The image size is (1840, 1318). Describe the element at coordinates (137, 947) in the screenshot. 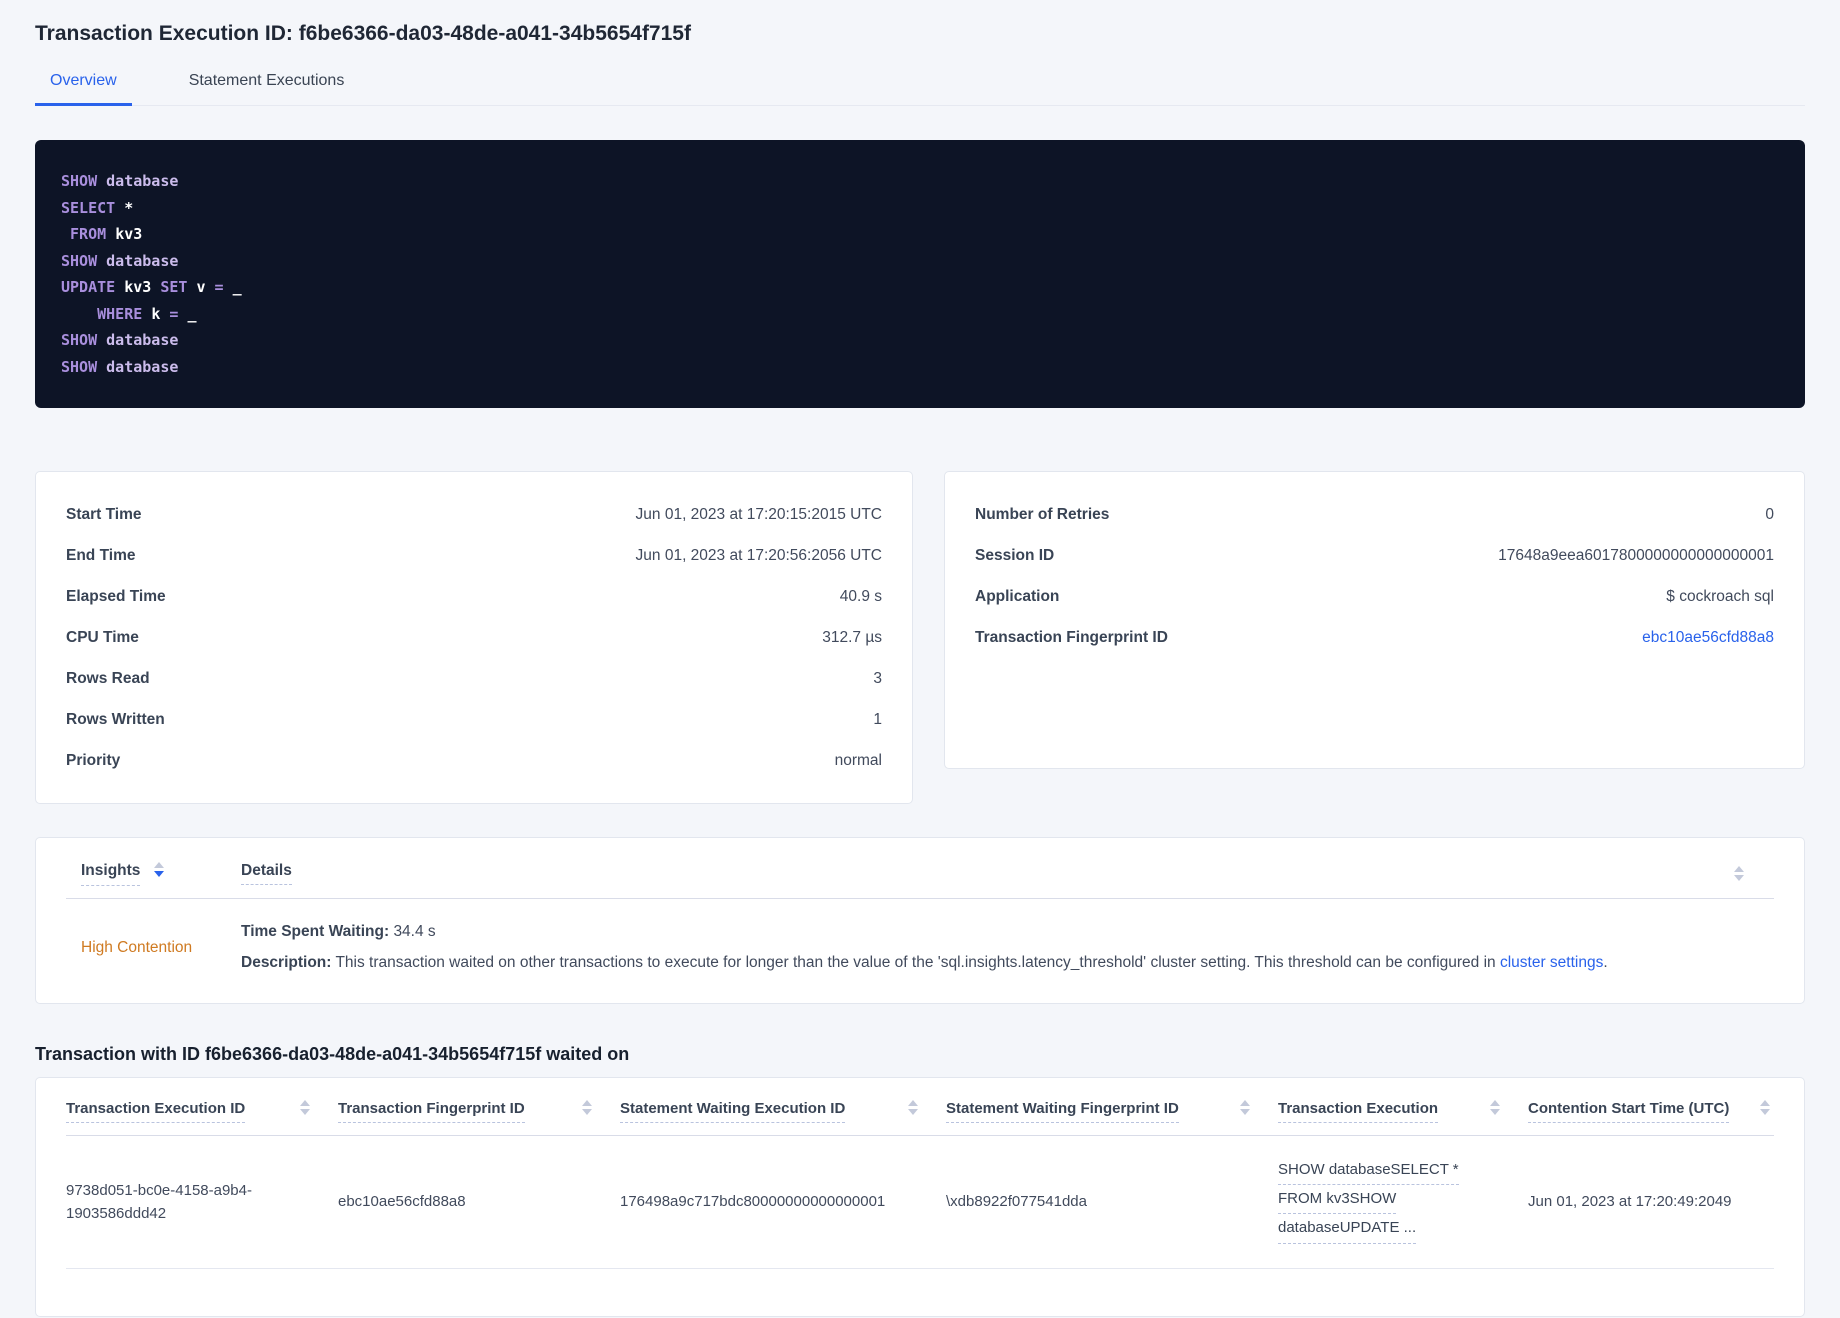

I see `insight-badge: High Contention` at that location.